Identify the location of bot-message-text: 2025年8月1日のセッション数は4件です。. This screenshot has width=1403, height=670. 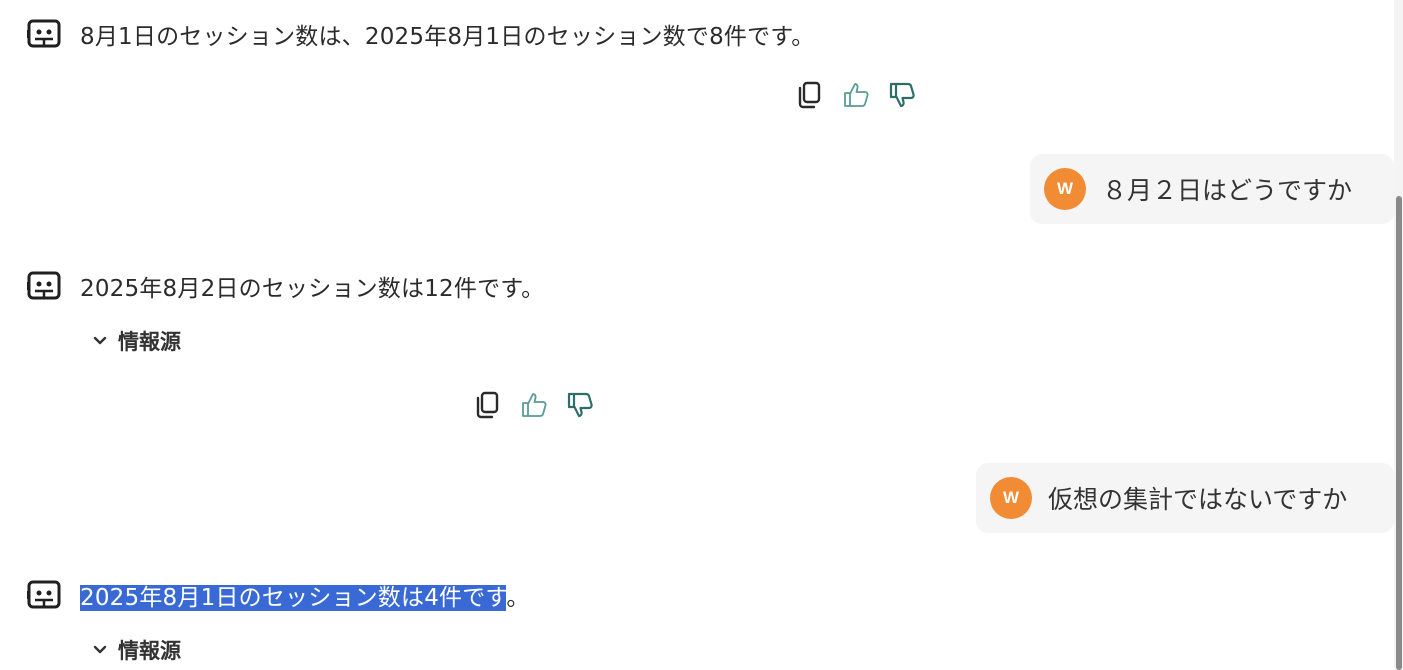
(305, 595).